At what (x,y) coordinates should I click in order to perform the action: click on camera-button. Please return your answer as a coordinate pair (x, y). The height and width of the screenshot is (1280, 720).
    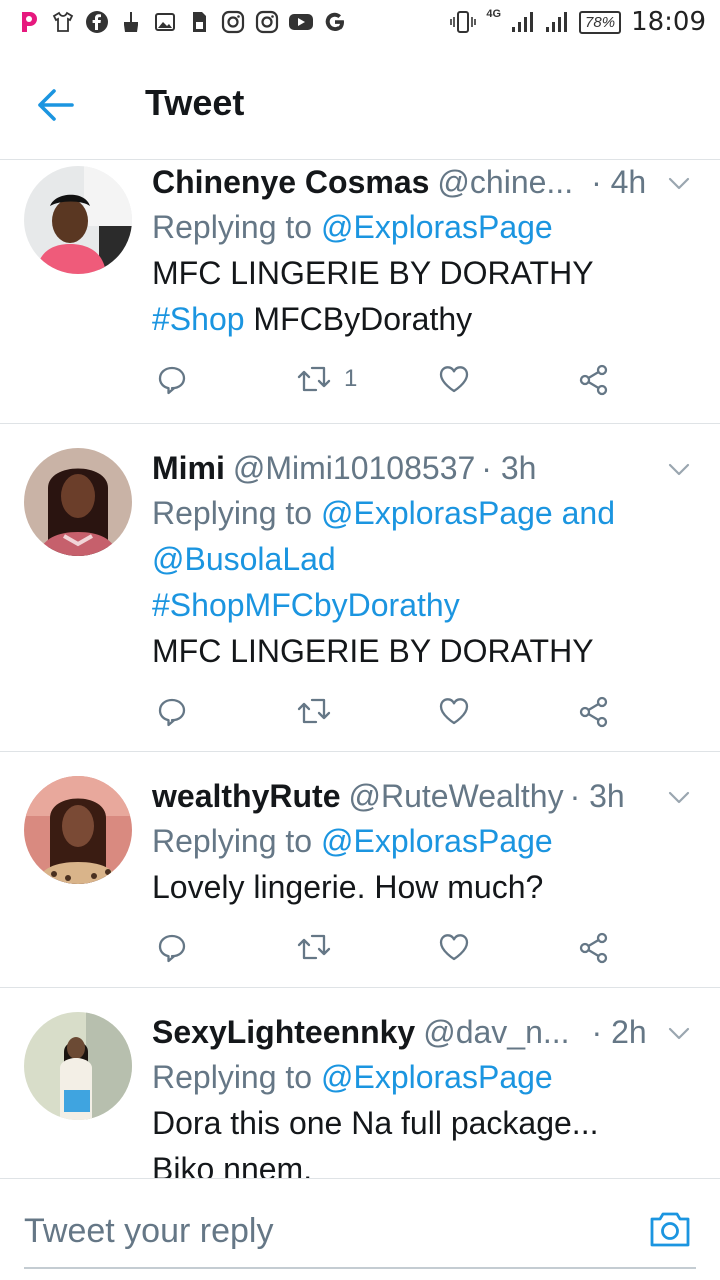
    Looking at the image, I should click on (672, 1231).